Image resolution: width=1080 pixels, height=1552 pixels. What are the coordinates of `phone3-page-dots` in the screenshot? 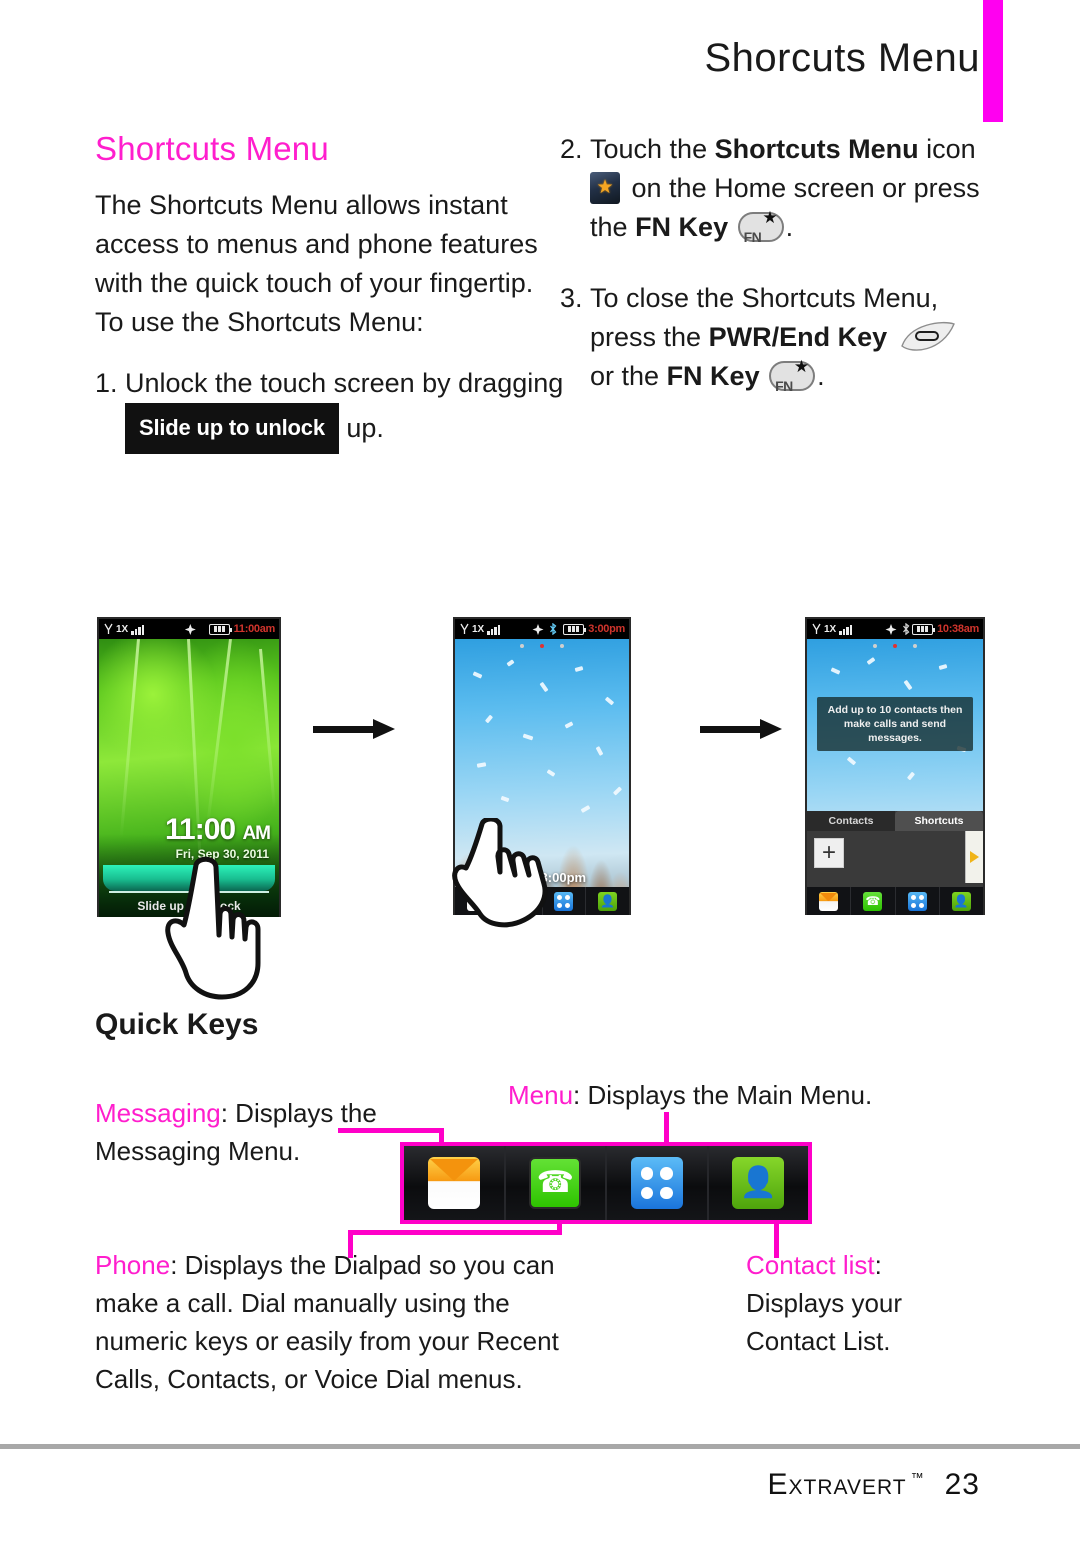 It's located at (895, 646).